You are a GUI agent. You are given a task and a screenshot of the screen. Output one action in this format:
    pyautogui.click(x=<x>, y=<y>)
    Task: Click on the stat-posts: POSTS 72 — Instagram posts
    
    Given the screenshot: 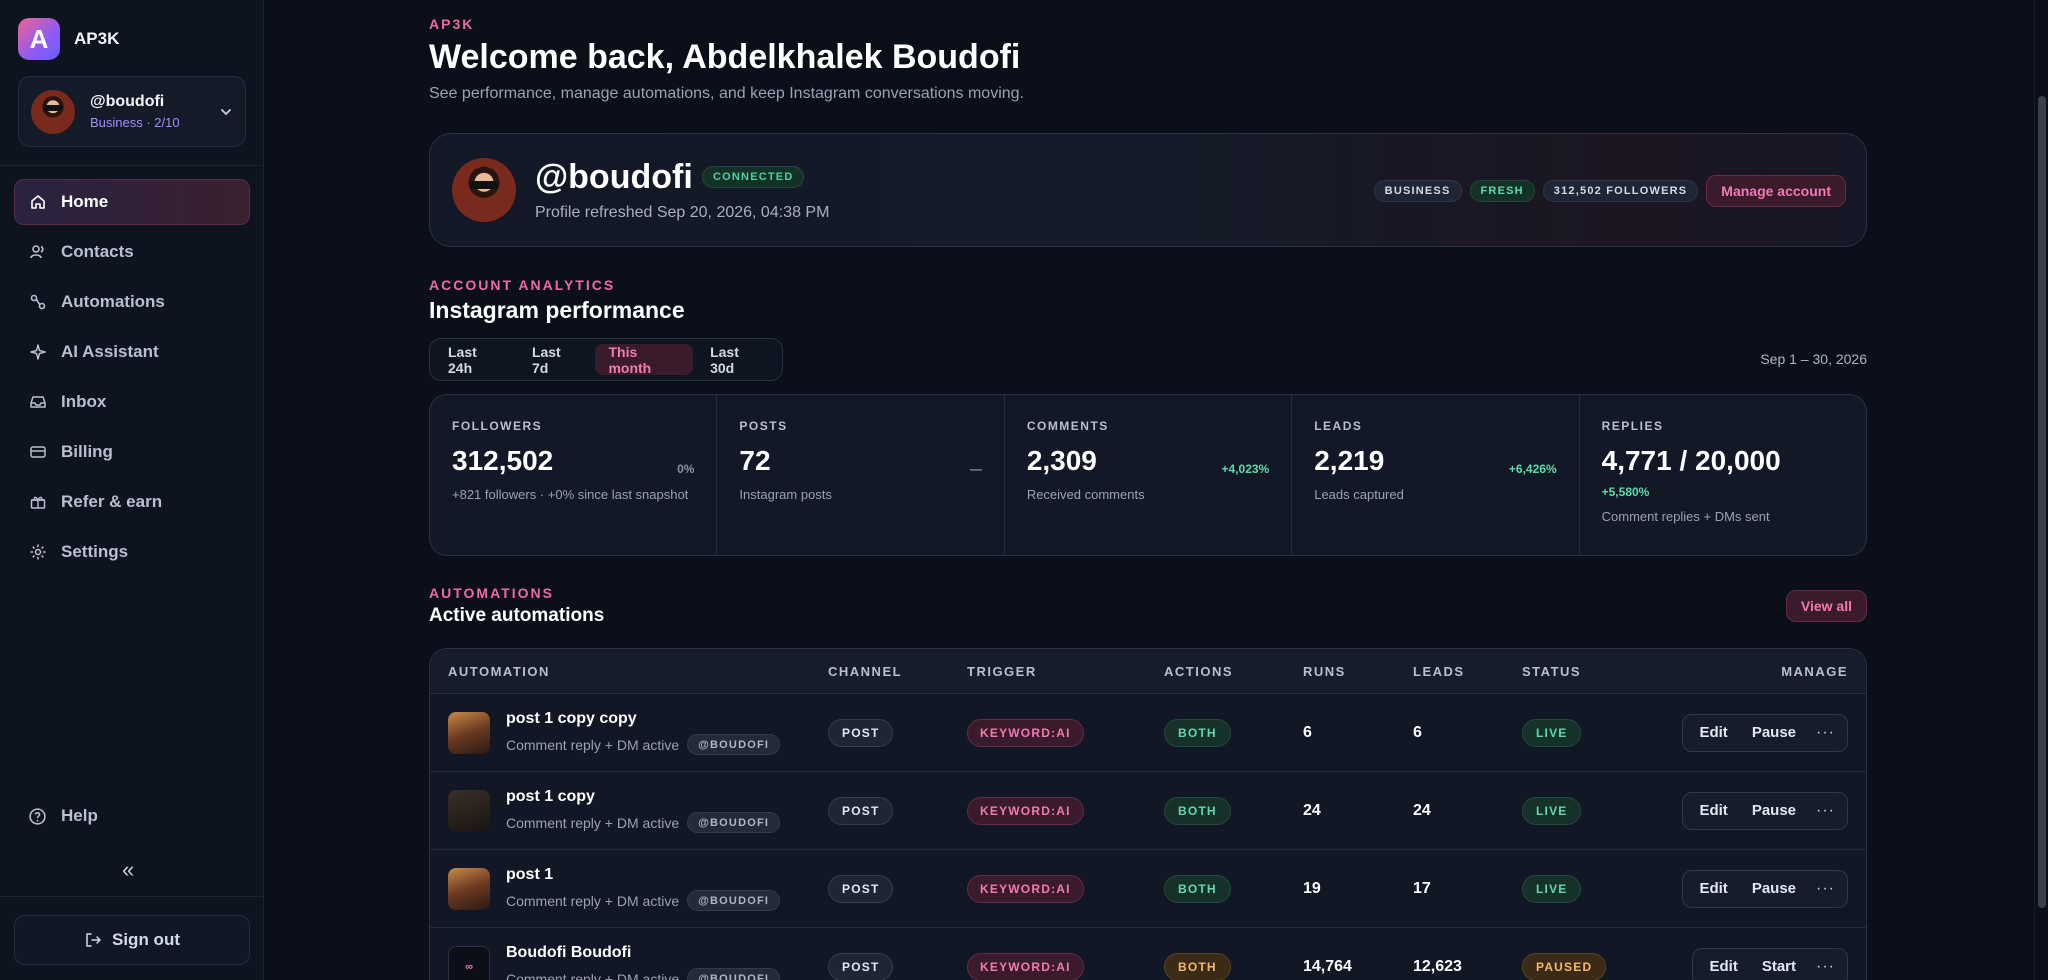 What is the action you would take?
    pyautogui.click(x=861, y=475)
    